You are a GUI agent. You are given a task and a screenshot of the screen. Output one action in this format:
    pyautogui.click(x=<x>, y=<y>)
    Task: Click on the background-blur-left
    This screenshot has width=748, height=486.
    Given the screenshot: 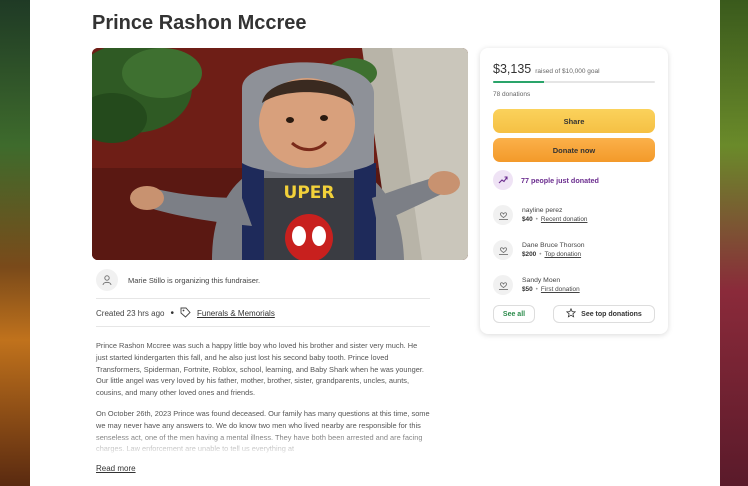 What is the action you would take?
    pyautogui.click(x=15, y=243)
    